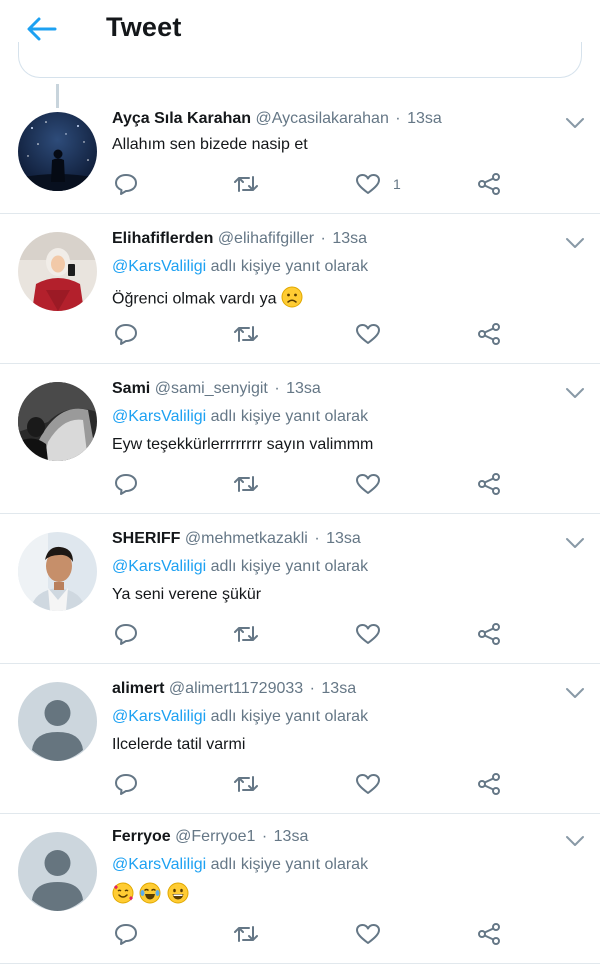  I want to click on display-name: Ferryoe, so click(141, 836).